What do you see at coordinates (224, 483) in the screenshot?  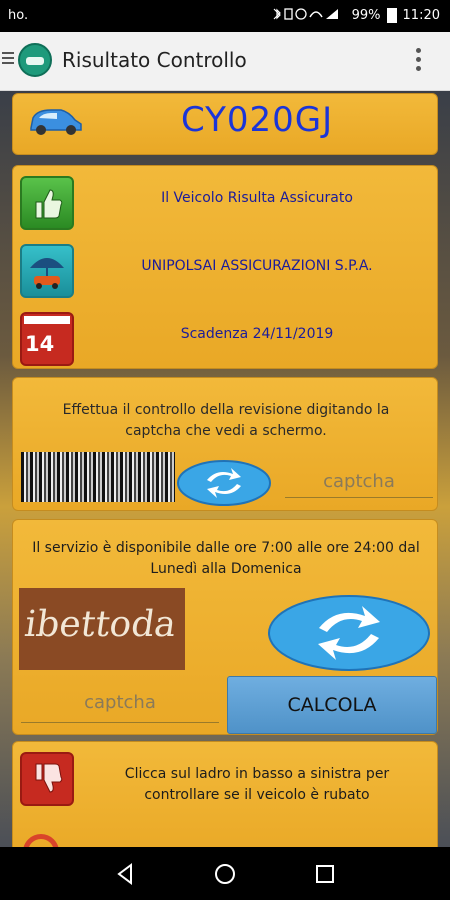 I see `refresh-captcha-button` at bounding box center [224, 483].